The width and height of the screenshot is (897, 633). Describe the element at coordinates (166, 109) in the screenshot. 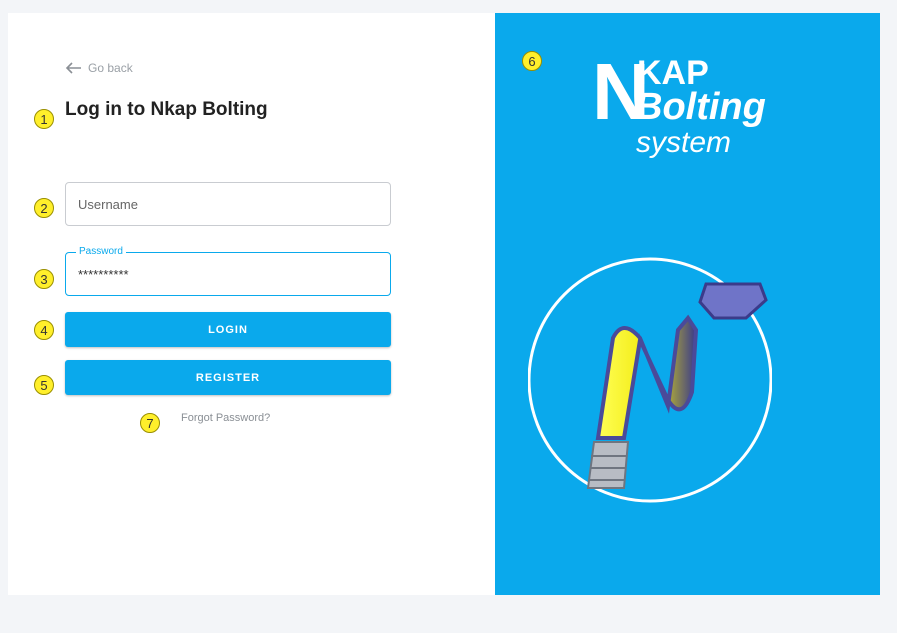

I see `page-title: Log in to Nkap Bolting` at that location.